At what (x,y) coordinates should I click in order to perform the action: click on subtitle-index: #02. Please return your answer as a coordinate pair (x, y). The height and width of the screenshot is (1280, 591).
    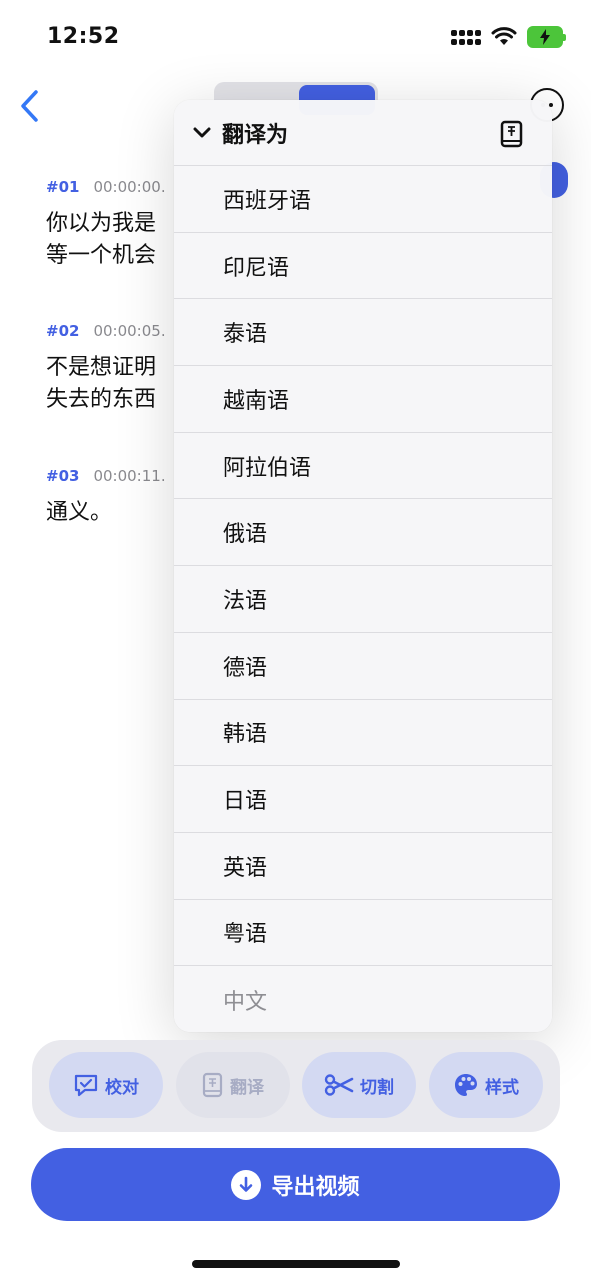
    Looking at the image, I should click on (63, 331).